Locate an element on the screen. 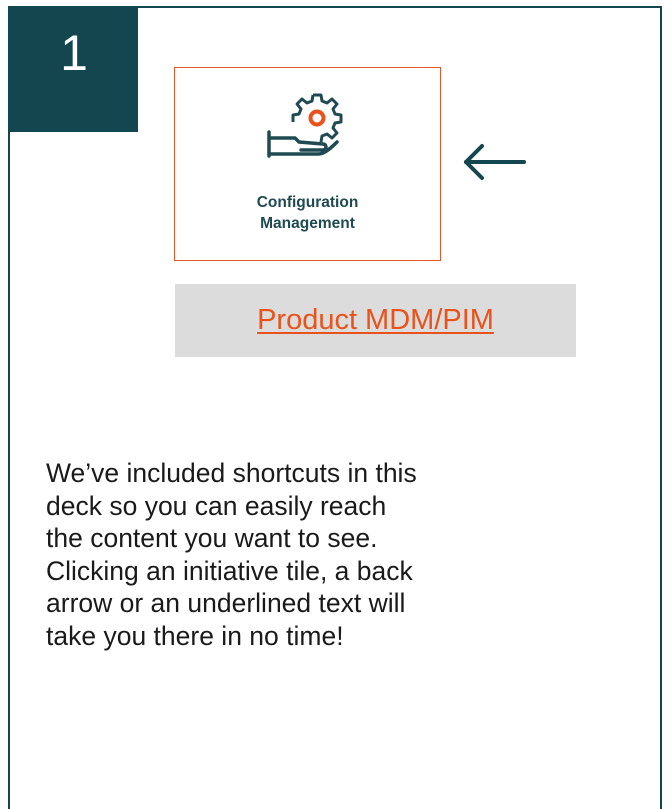 The image size is (672, 809). arrow-left-icon is located at coordinates (494, 162).